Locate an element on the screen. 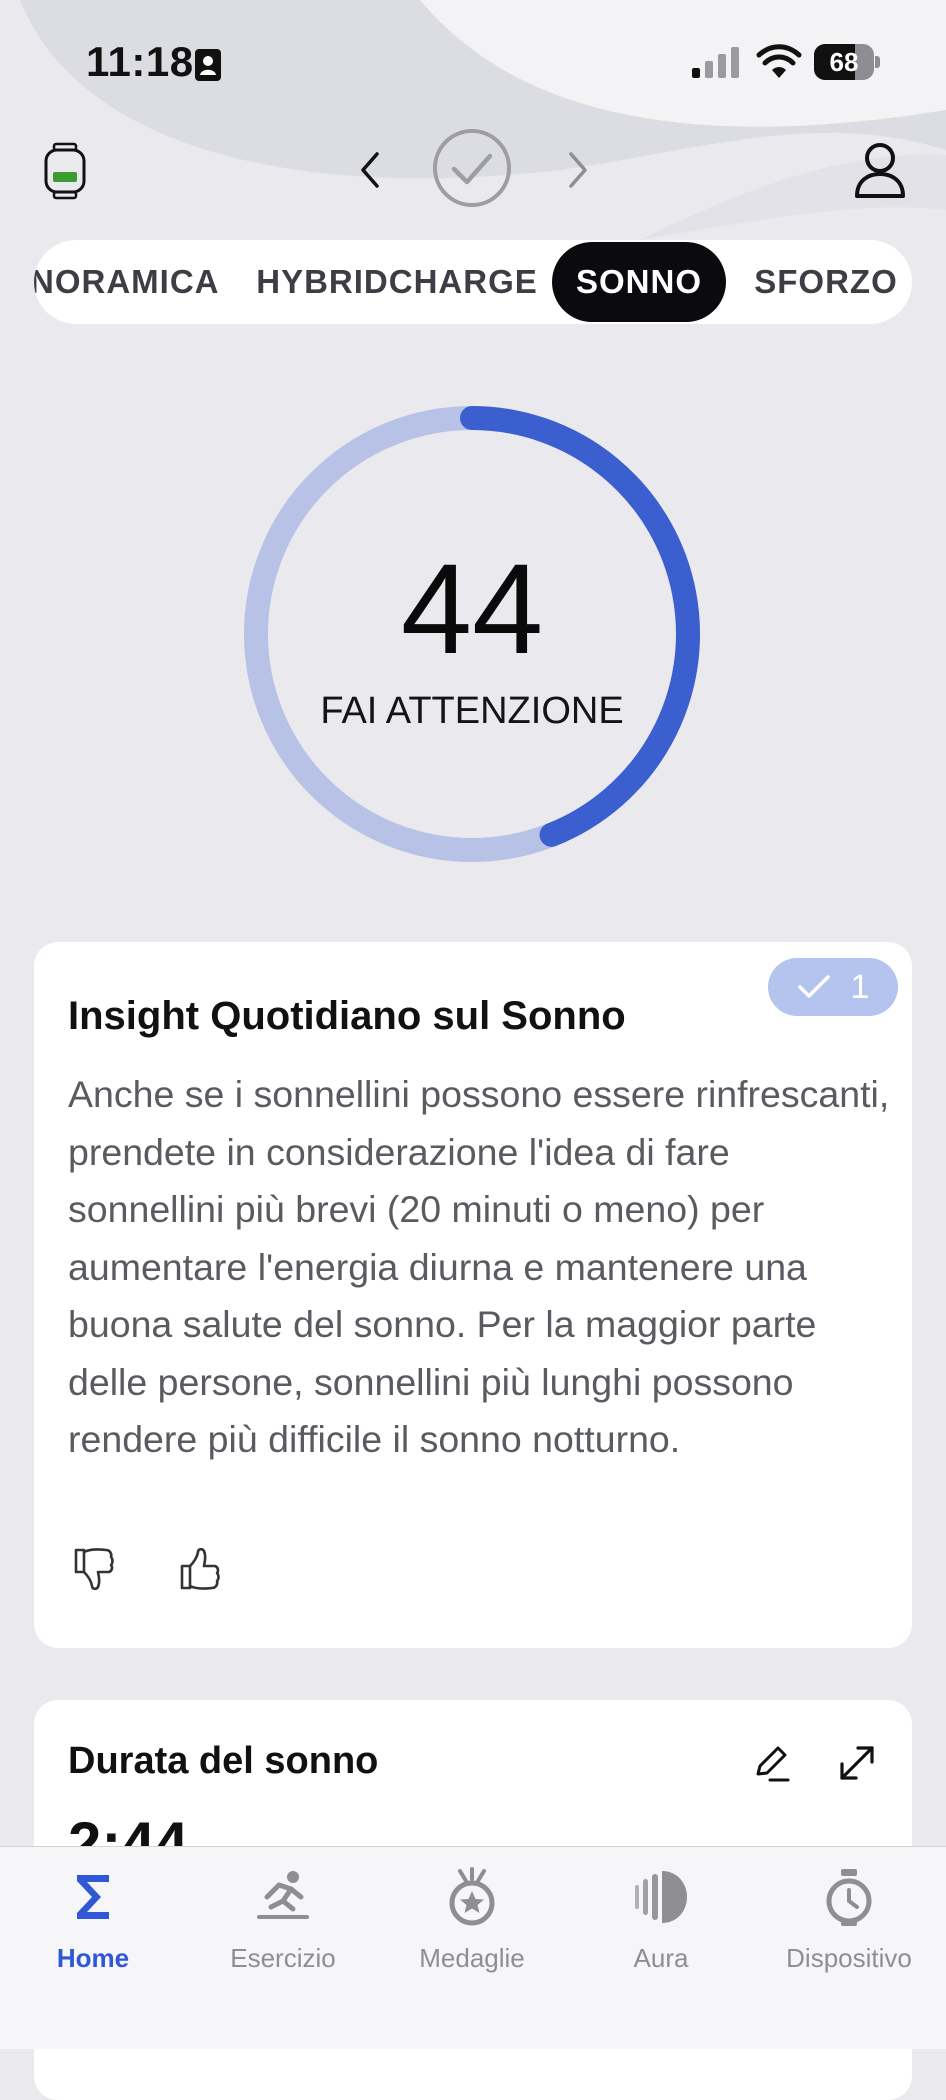  nav-home-label: Home is located at coordinates (93, 1958).